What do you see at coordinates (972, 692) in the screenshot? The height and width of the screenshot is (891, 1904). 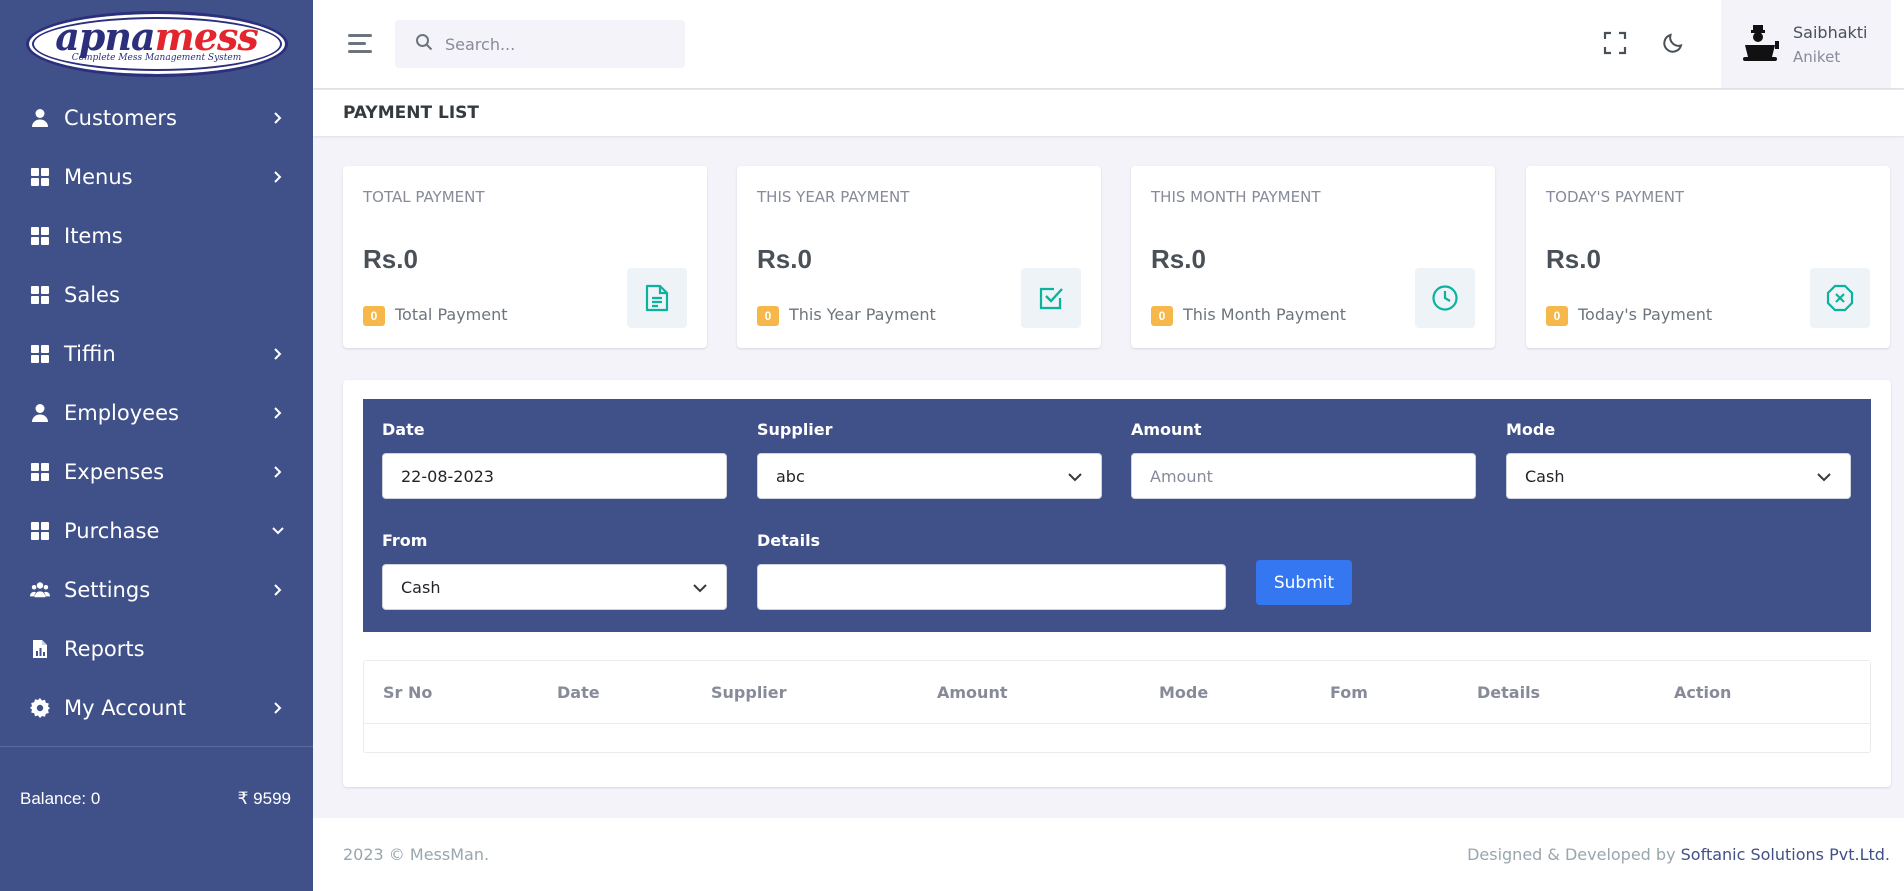 I see `column-header-amount: Amount` at bounding box center [972, 692].